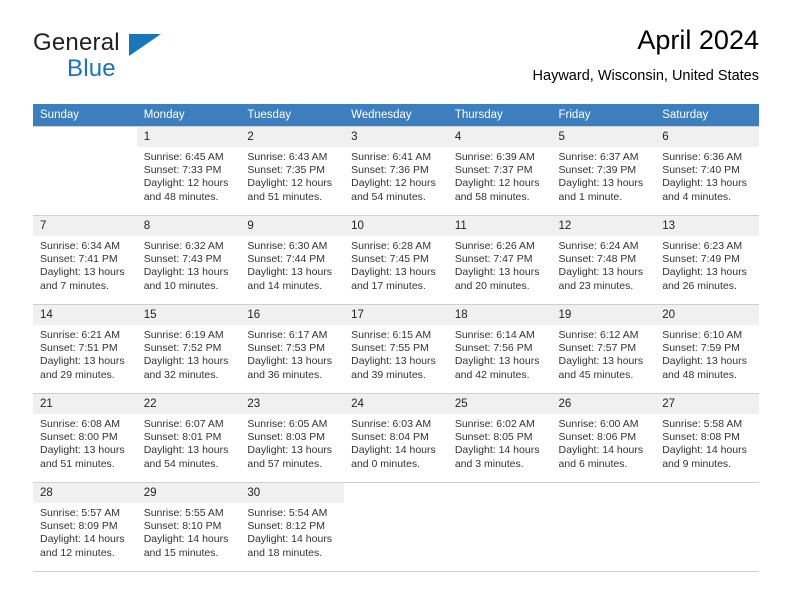 The width and height of the screenshot is (792, 612). What do you see at coordinates (596, 374) in the screenshot?
I see `daylight-text-line2: and 45 minutes.` at bounding box center [596, 374].